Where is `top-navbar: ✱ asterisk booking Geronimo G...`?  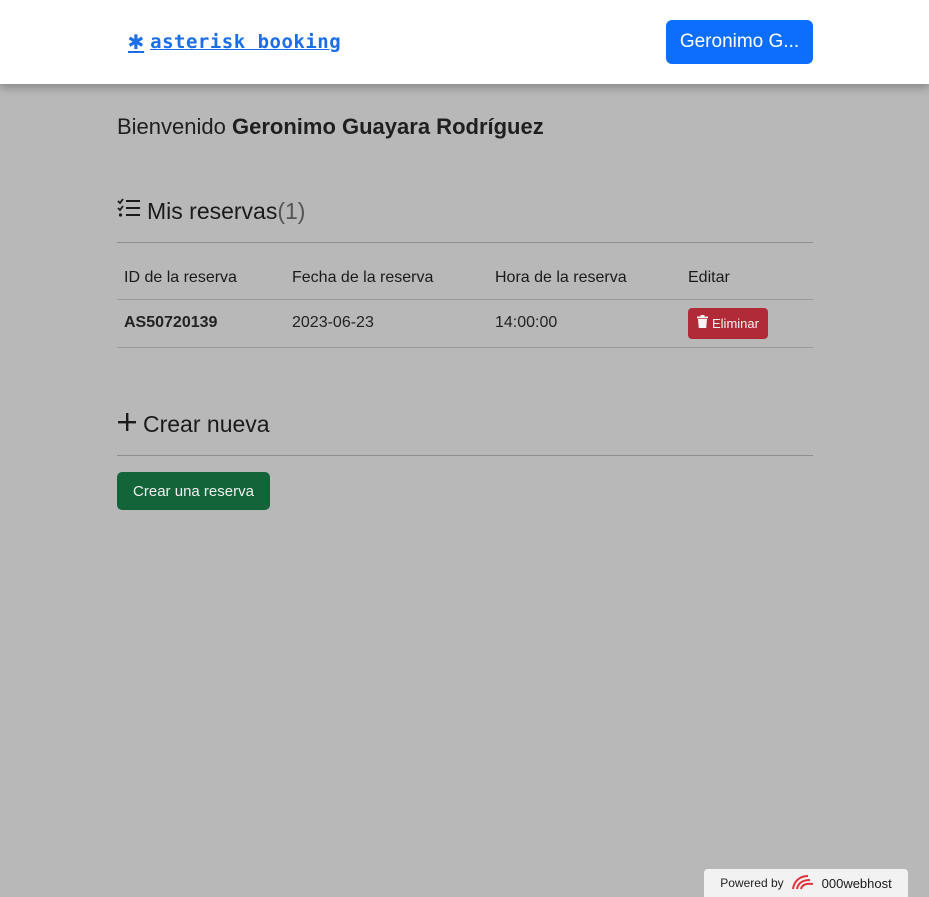 top-navbar: ✱ asterisk booking Geronimo G... is located at coordinates (464, 42).